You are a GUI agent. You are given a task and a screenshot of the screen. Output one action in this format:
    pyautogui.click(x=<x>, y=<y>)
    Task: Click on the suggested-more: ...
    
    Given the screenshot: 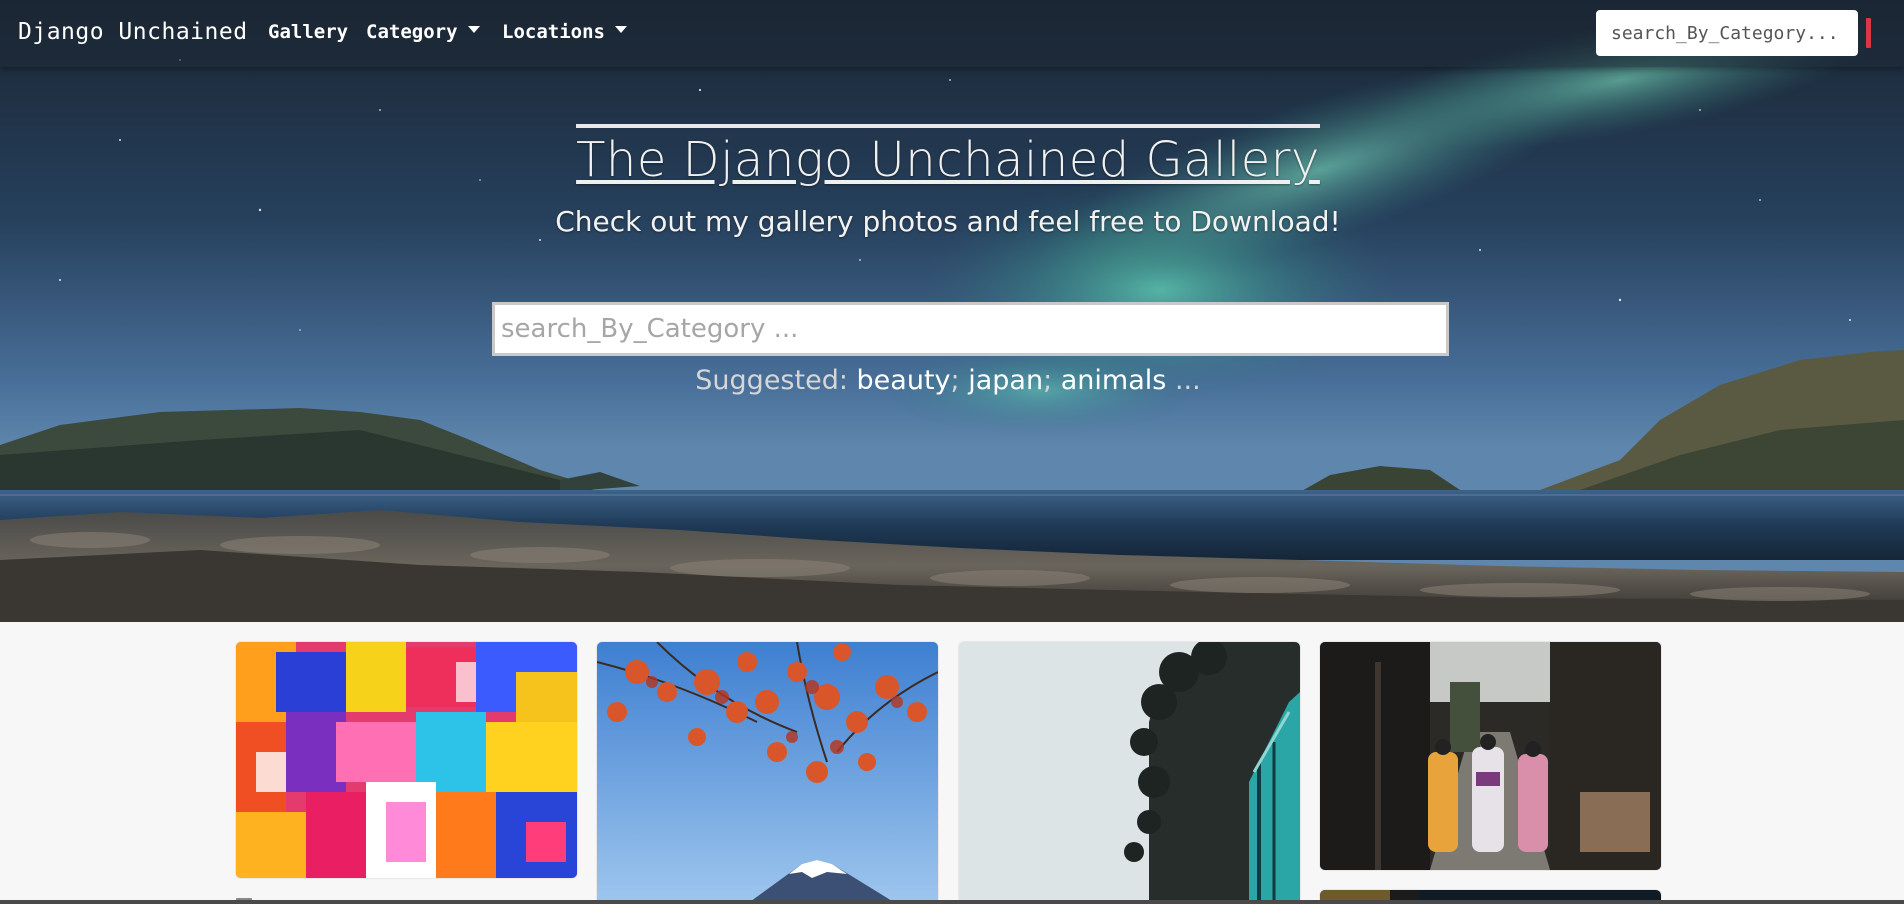 What is the action you would take?
    pyautogui.click(x=1187, y=380)
    